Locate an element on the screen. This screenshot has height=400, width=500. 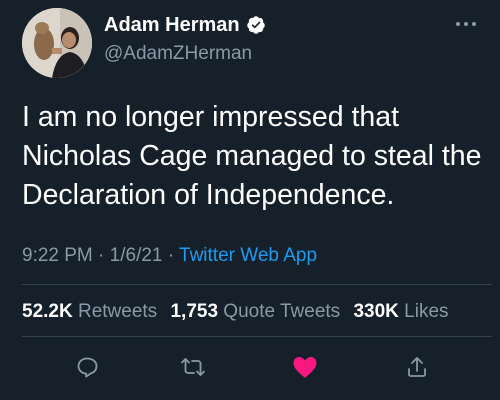
display-name: Adam Herman is located at coordinates (172, 25).